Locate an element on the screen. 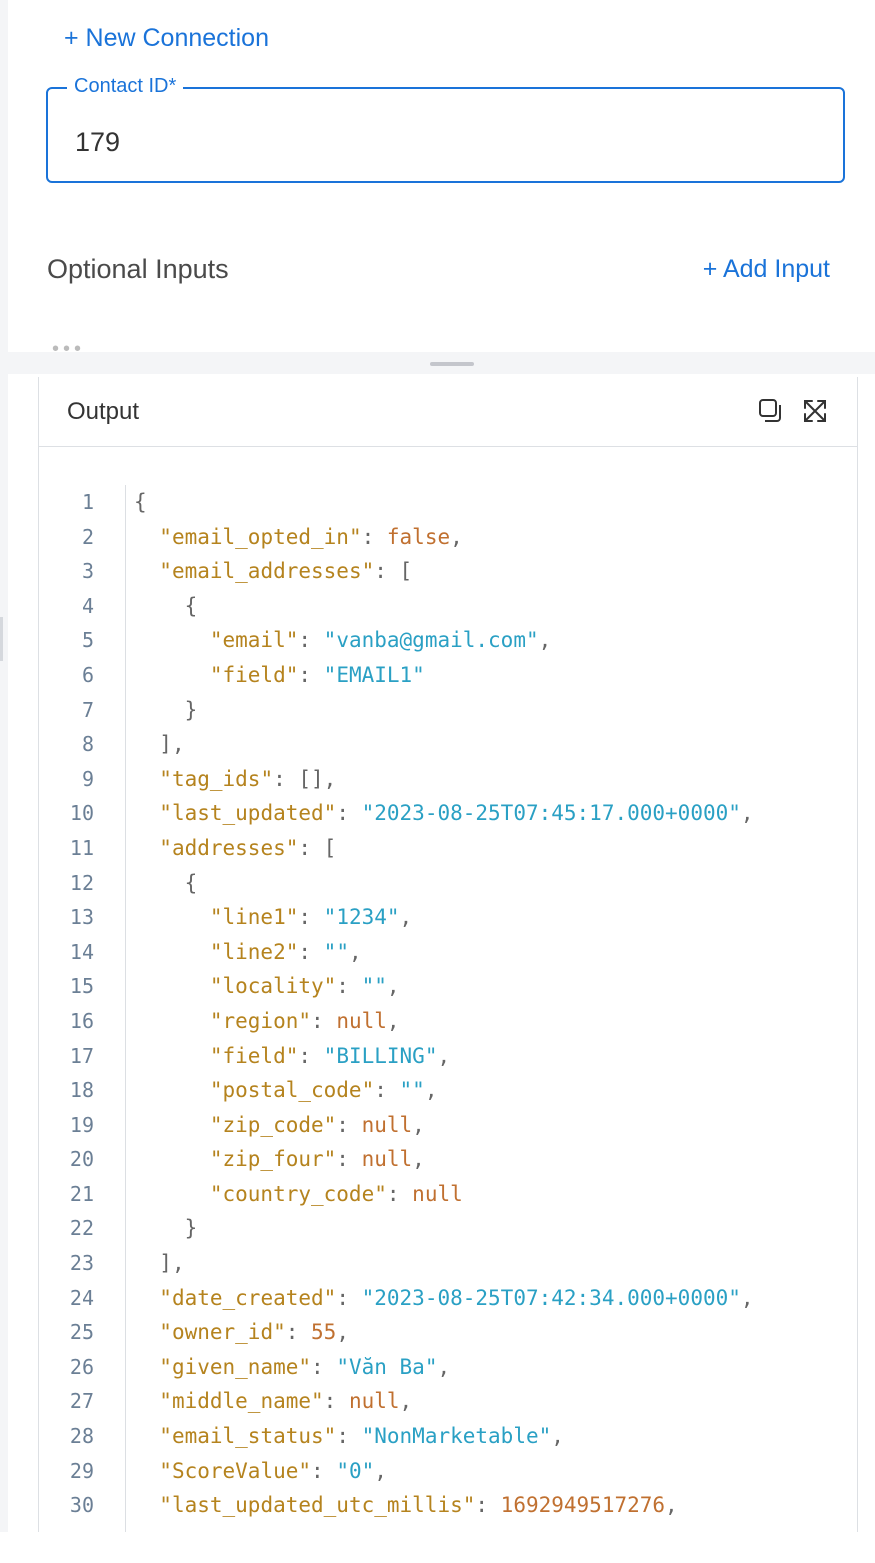 The image size is (875, 1563). json-token: "email_opted_in" is located at coordinates (260, 536).